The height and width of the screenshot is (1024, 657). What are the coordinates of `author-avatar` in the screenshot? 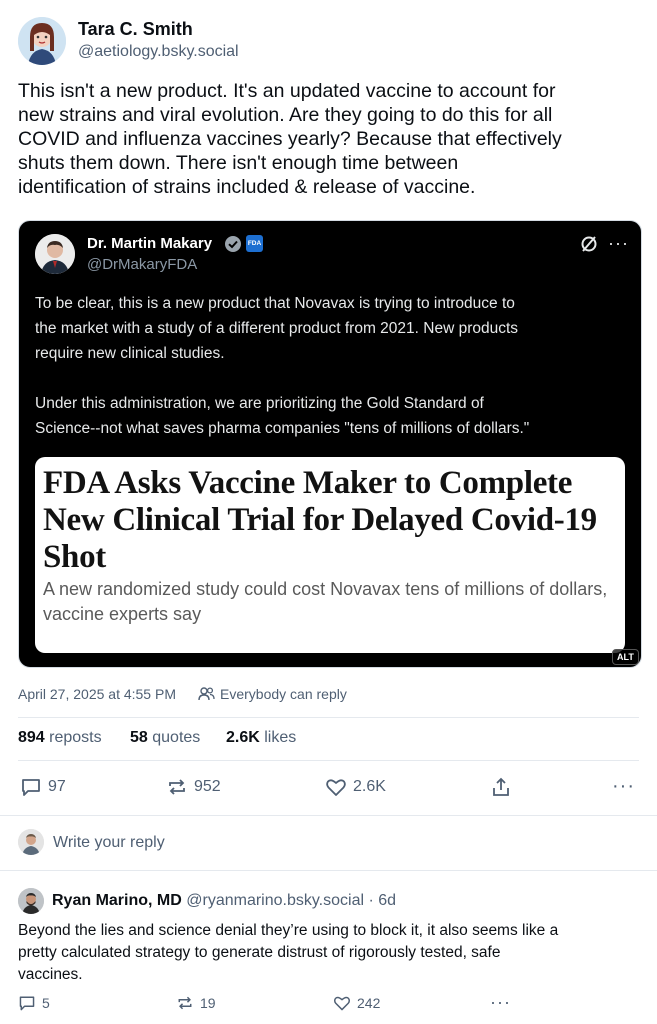 It's located at (42, 41).